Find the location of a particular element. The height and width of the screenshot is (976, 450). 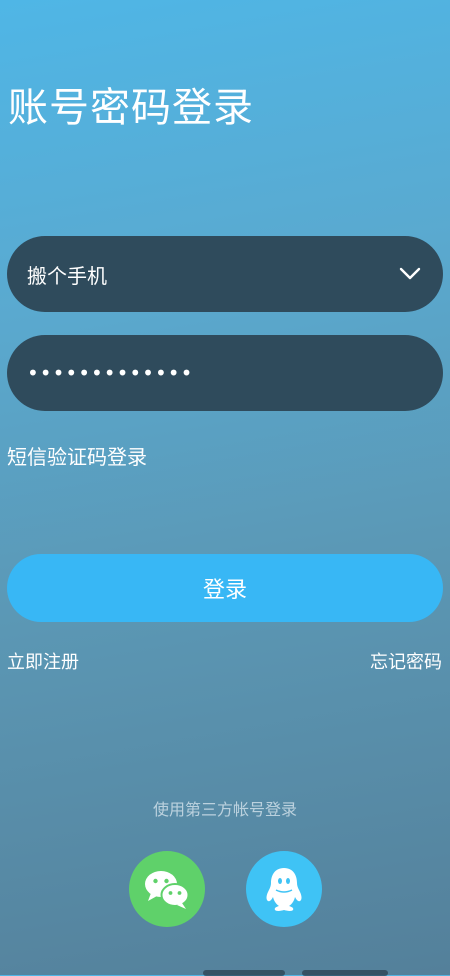

wechat-login-button is located at coordinates (167, 889).